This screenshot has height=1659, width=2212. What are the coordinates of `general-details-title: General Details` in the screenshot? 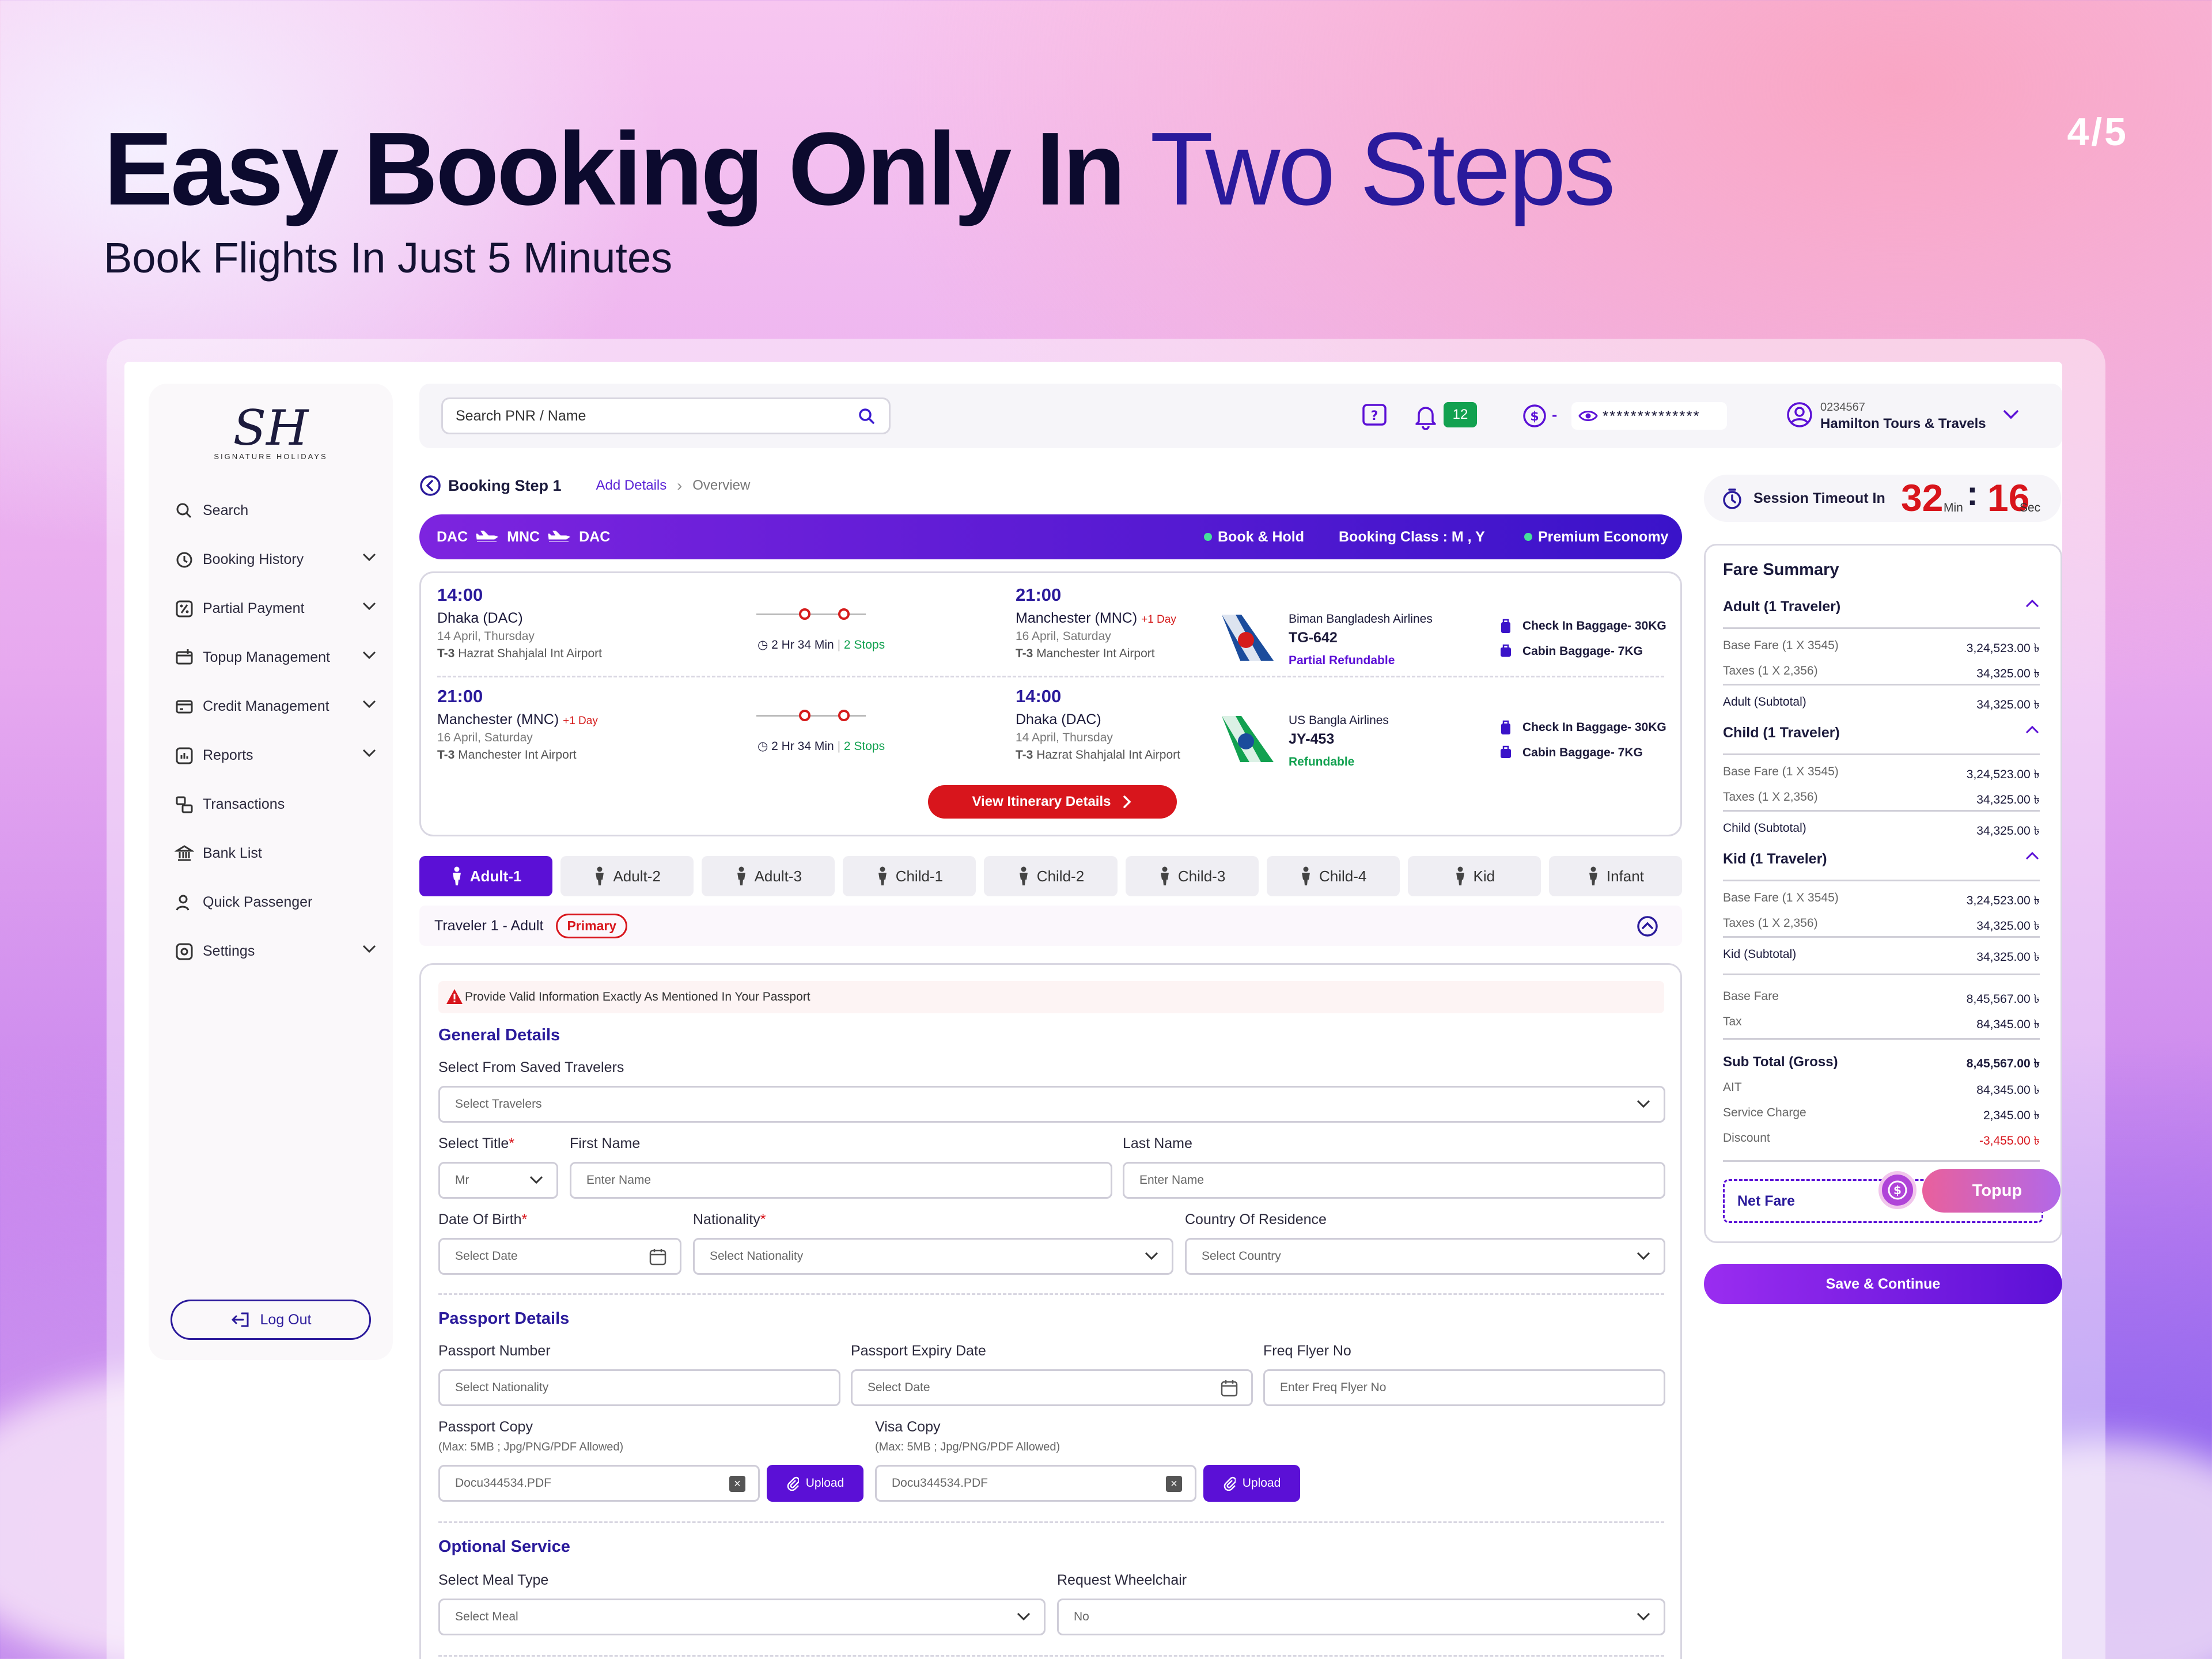 It's located at (499, 1035).